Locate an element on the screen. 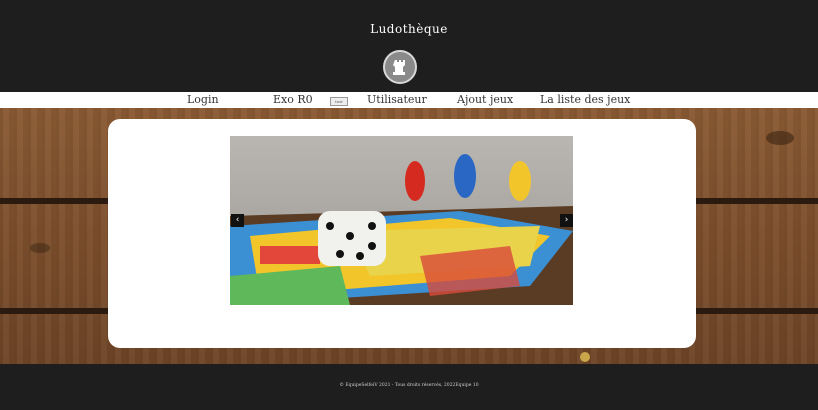  carousel-prev-button: ‹ is located at coordinates (237, 220).